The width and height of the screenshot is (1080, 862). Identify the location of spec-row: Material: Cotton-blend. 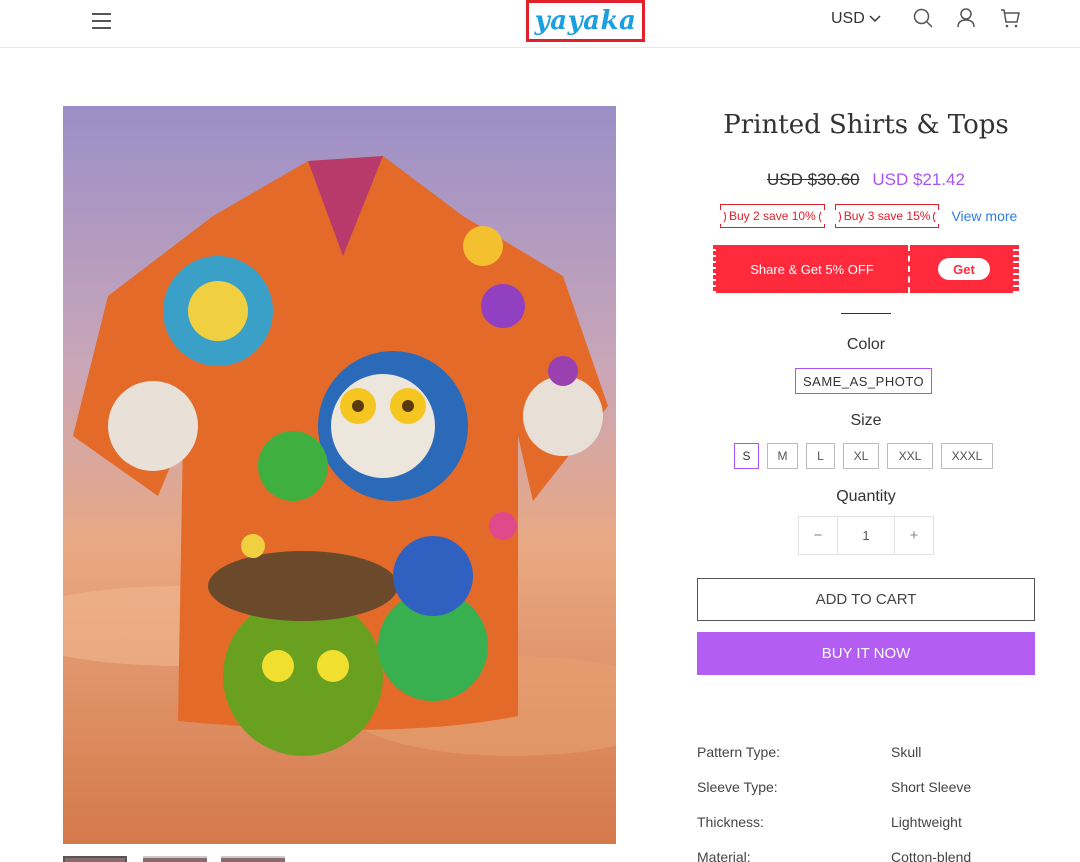
(867, 855).